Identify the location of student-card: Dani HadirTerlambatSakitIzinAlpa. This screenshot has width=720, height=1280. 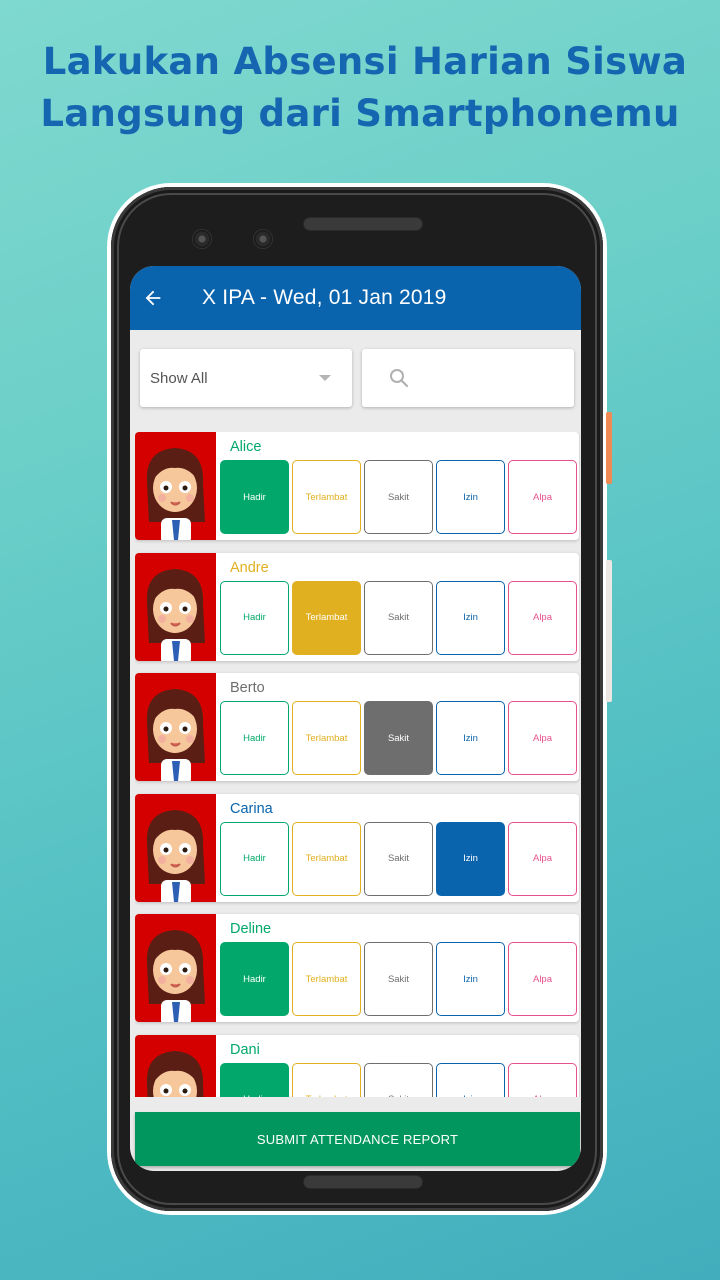
(357, 1065).